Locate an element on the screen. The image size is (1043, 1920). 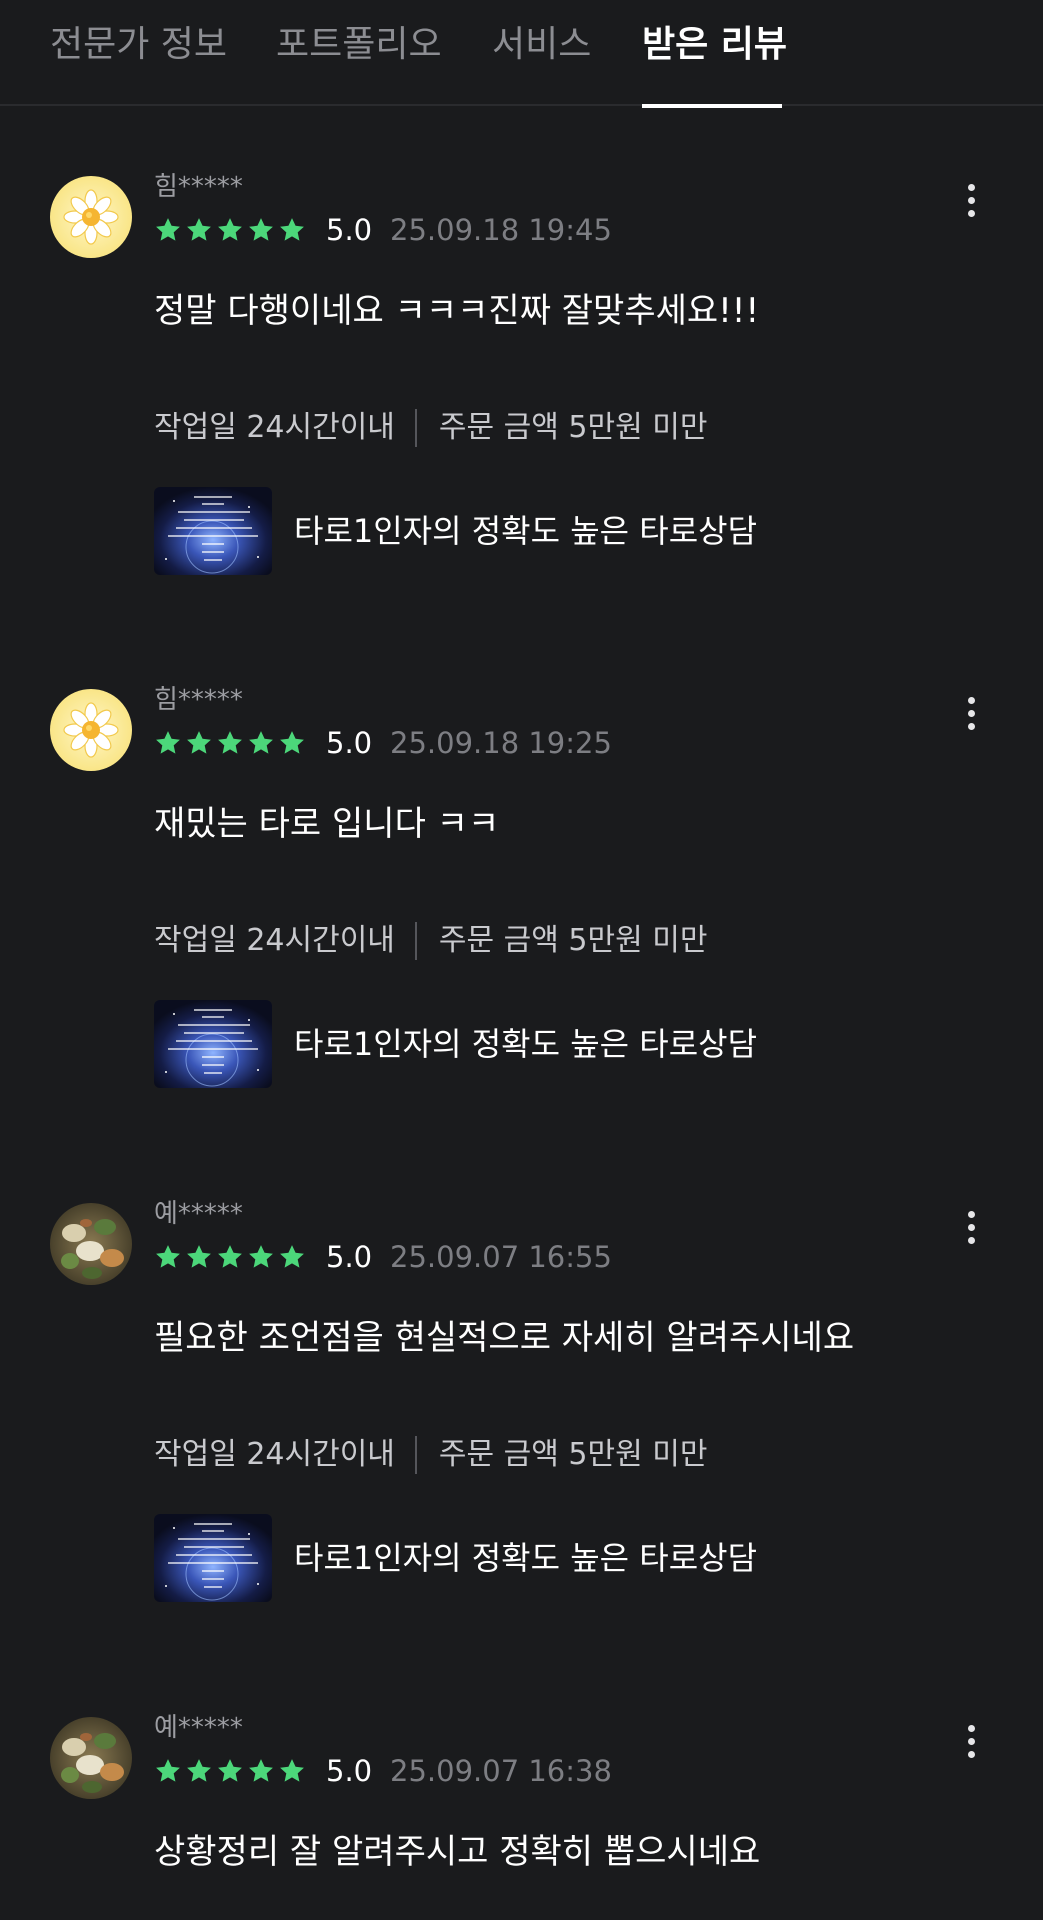
review-comment: 상황정리 잘 알려주시고 정확히 뽑으시네요 is located at coordinates (457, 1852).